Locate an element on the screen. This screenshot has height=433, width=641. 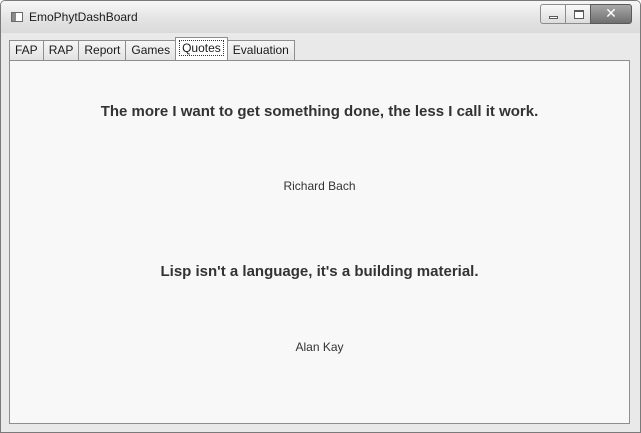
title-bar: EmoPhytDashBoard ✕ is located at coordinates (320, 17).